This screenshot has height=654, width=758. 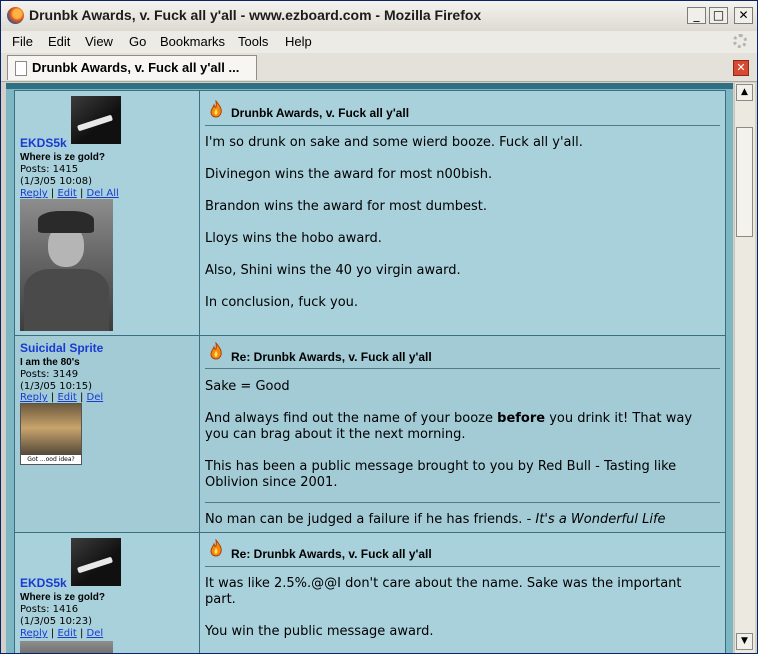 What do you see at coordinates (293, 238) in the screenshot?
I see `message-line: Lloys wins the hobo award.` at bounding box center [293, 238].